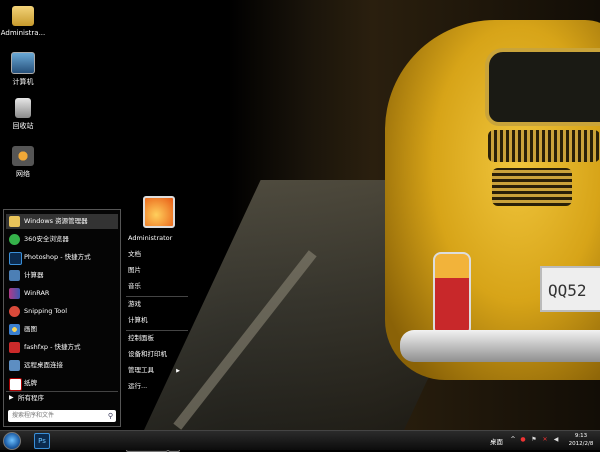 The image size is (600, 452). I want to click on place-item-pictures: 图片, so click(134, 270).